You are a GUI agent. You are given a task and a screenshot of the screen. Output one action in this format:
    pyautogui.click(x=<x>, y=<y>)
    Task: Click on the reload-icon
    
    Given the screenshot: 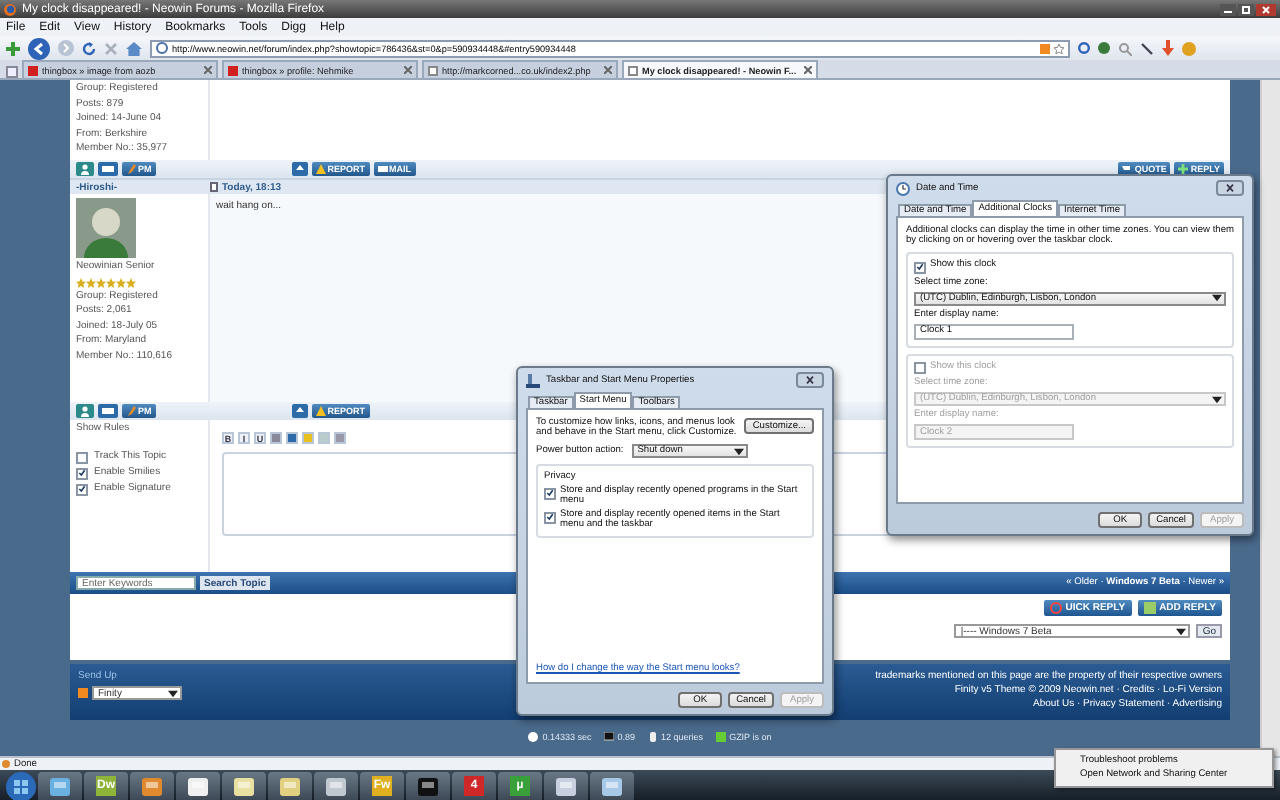 What is the action you would take?
    pyautogui.click(x=89, y=48)
    